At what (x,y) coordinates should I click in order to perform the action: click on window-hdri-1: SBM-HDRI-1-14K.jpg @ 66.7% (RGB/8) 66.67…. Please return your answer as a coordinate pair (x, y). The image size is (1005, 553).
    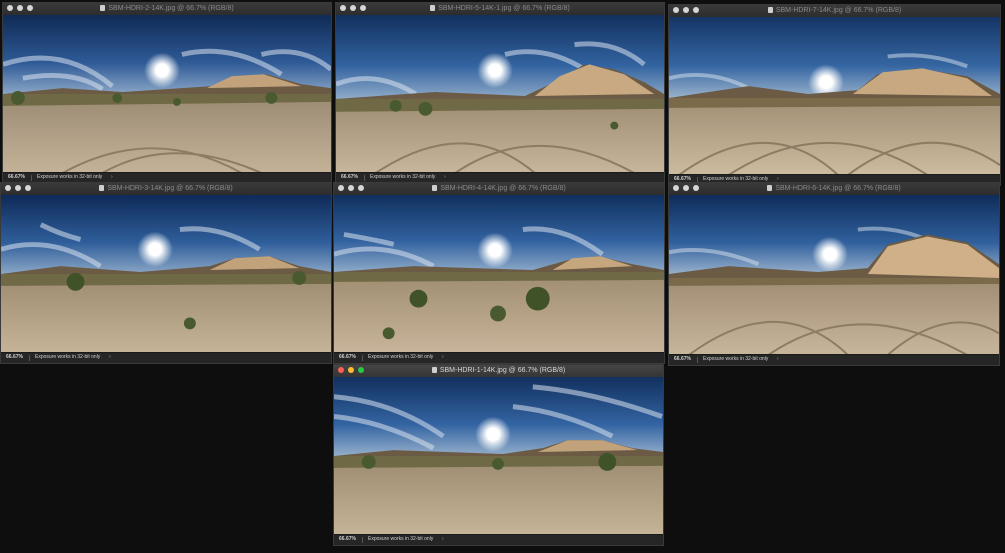
    Looking at the image, I should click on (498, 455).